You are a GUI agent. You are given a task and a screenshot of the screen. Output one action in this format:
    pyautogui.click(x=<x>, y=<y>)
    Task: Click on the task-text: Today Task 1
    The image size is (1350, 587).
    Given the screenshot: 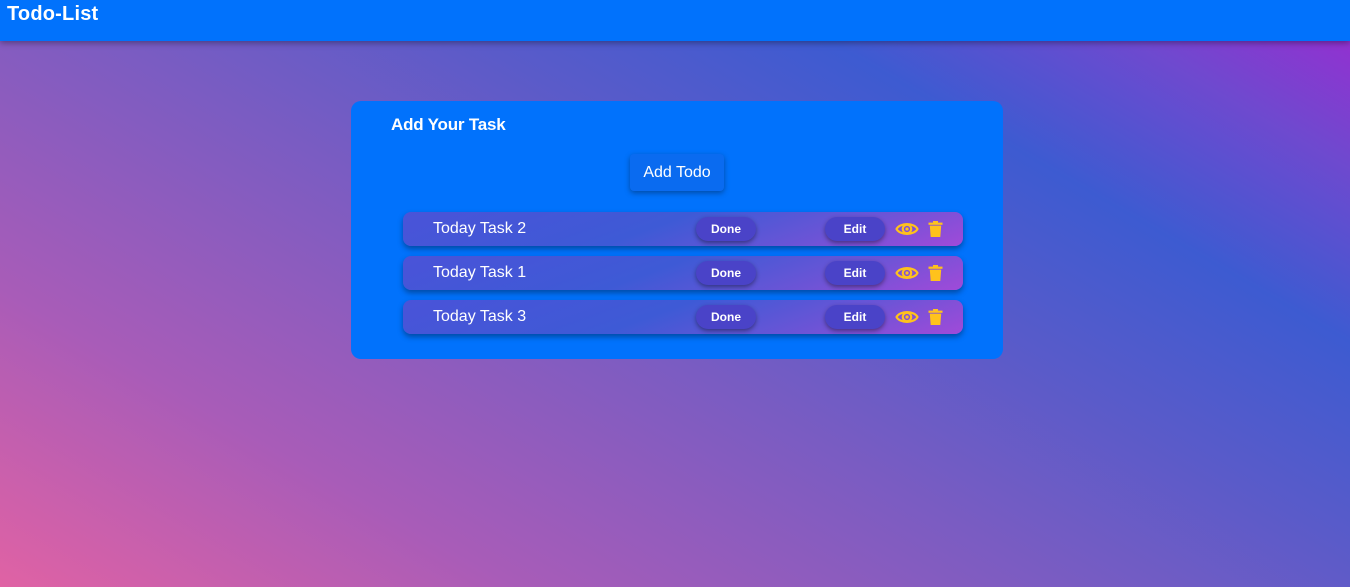 What is the action you would take?
    pyautogui.click(x=480, y=272)
    